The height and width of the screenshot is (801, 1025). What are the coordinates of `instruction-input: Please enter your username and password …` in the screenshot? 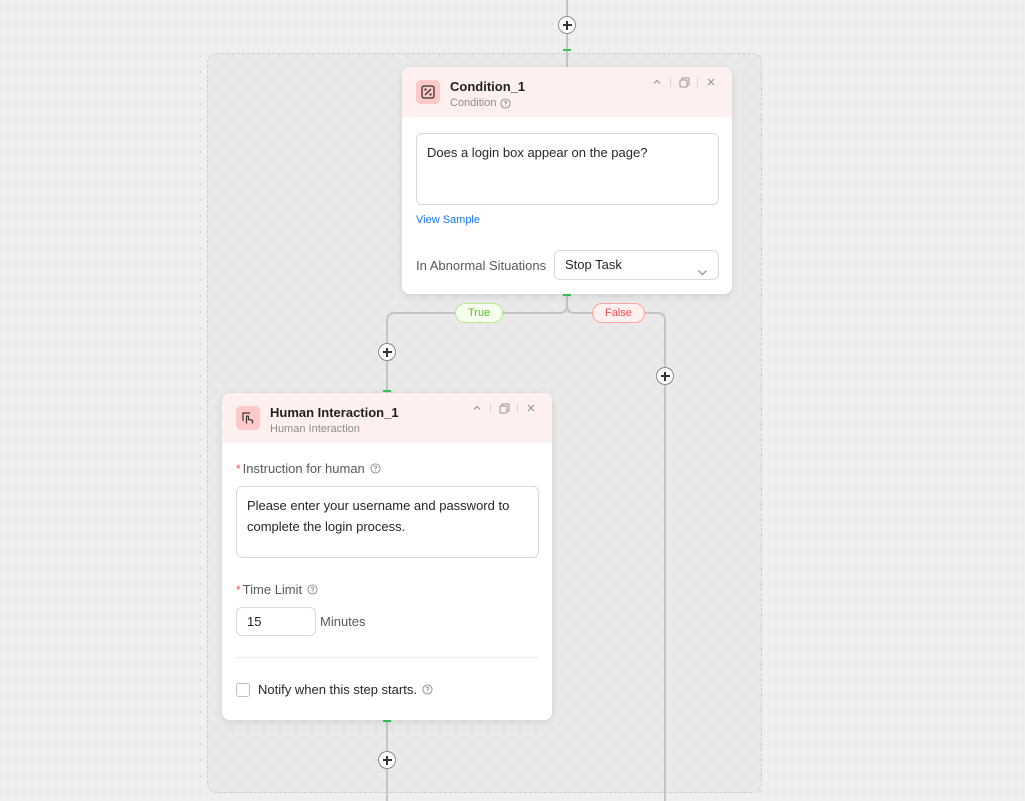 It's located at (387, 522).